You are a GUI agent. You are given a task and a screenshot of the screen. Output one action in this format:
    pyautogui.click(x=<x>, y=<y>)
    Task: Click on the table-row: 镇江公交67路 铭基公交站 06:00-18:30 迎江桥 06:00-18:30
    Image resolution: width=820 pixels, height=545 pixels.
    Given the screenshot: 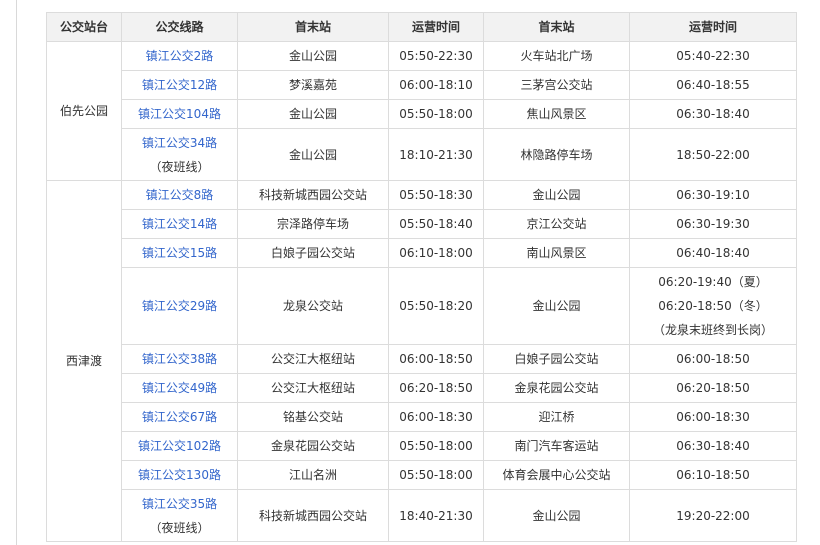 What is the action you would take?
    pyautogui.click(x=422, y=417)
    